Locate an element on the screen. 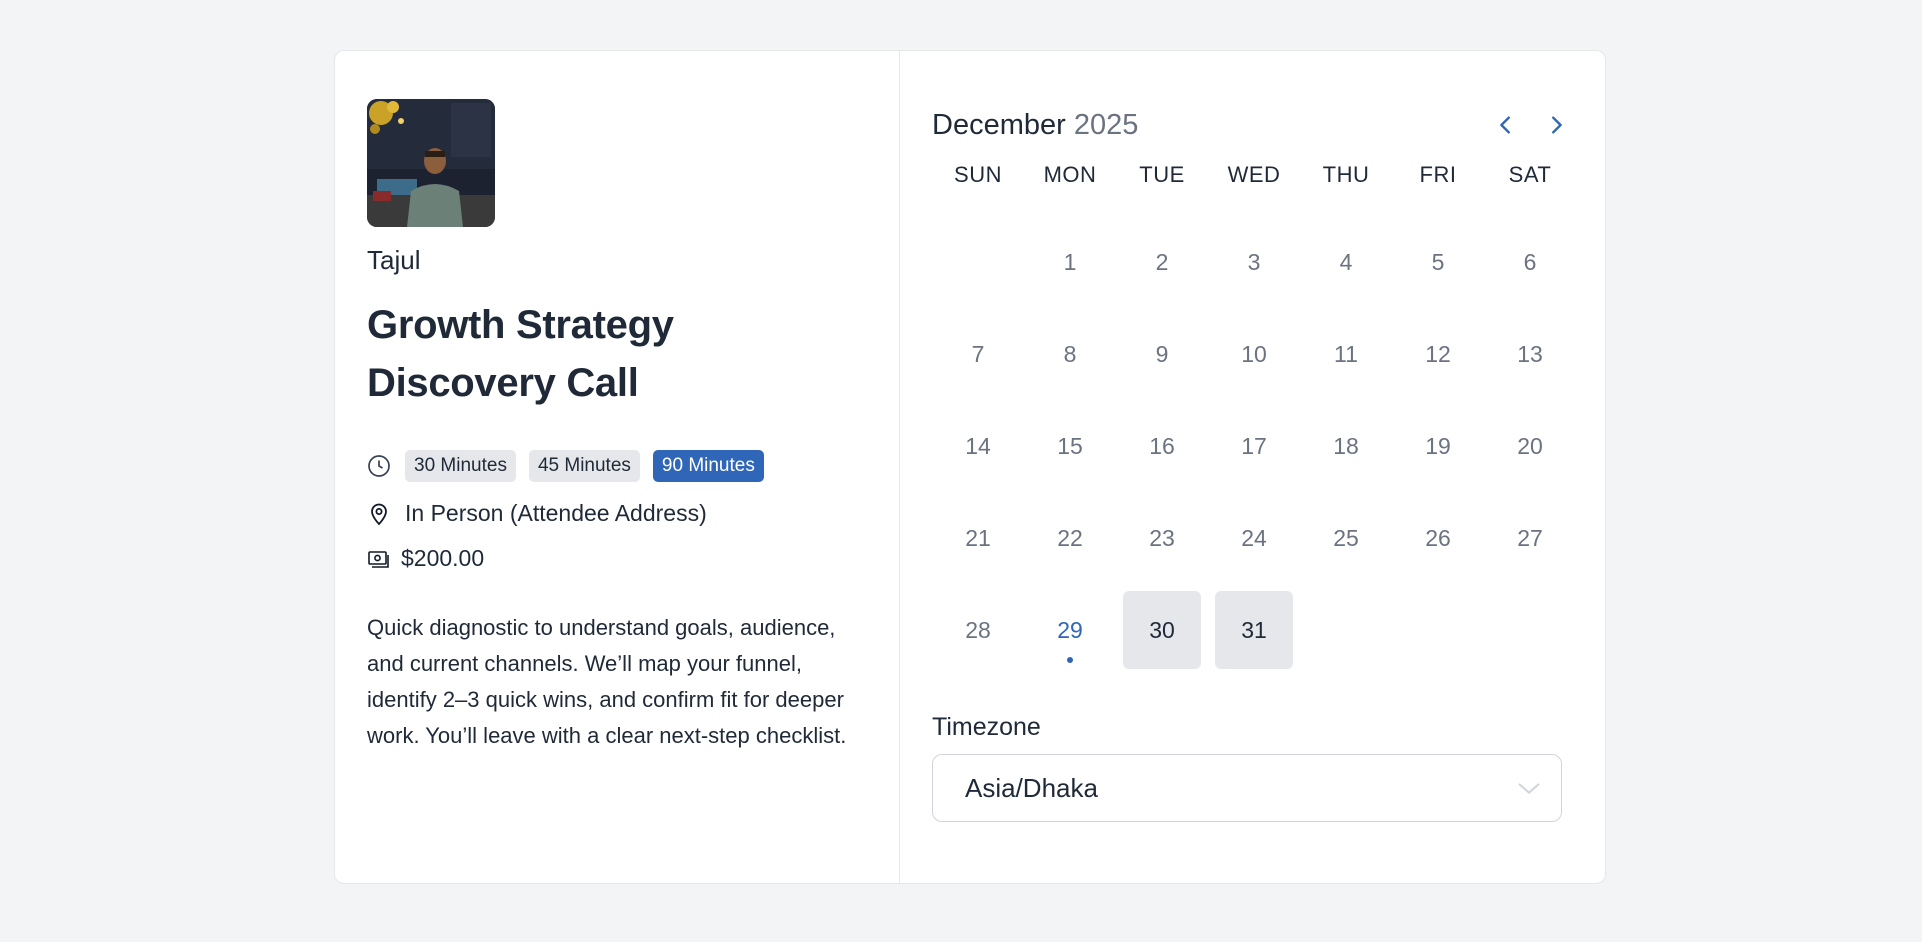 The width and height of the screenshot is (1922, 942). calendar-day-23: 23 is located at coordinates (1162, 537).